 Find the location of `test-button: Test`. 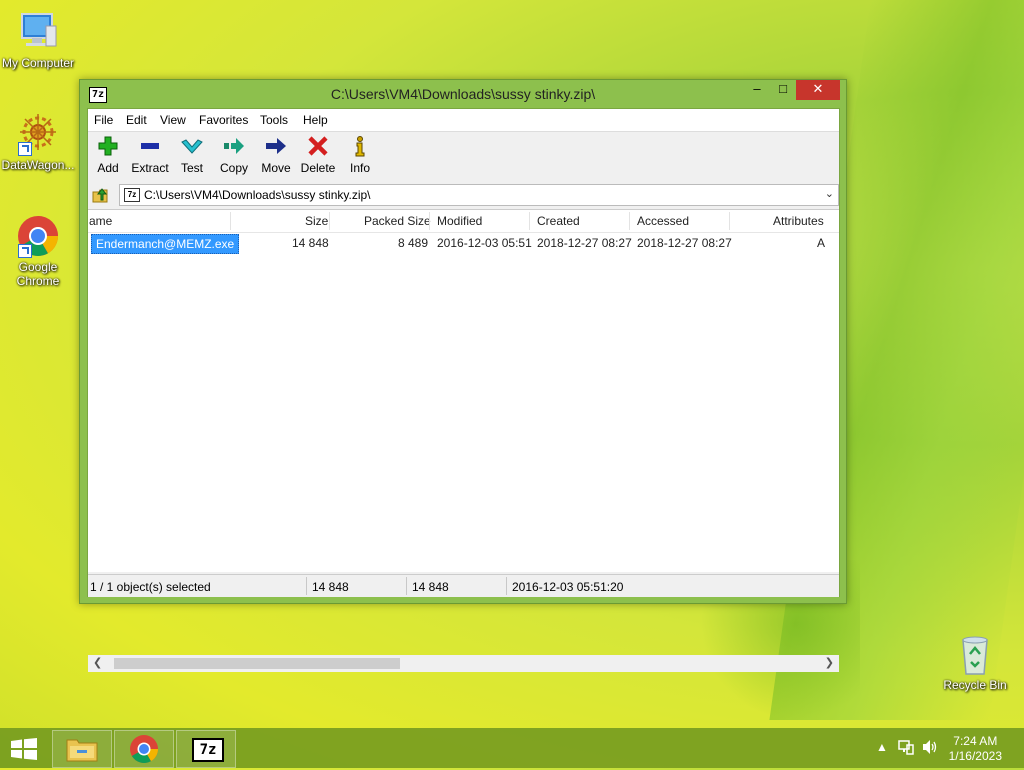

test-button: Test is located at coordinates (192, 155).